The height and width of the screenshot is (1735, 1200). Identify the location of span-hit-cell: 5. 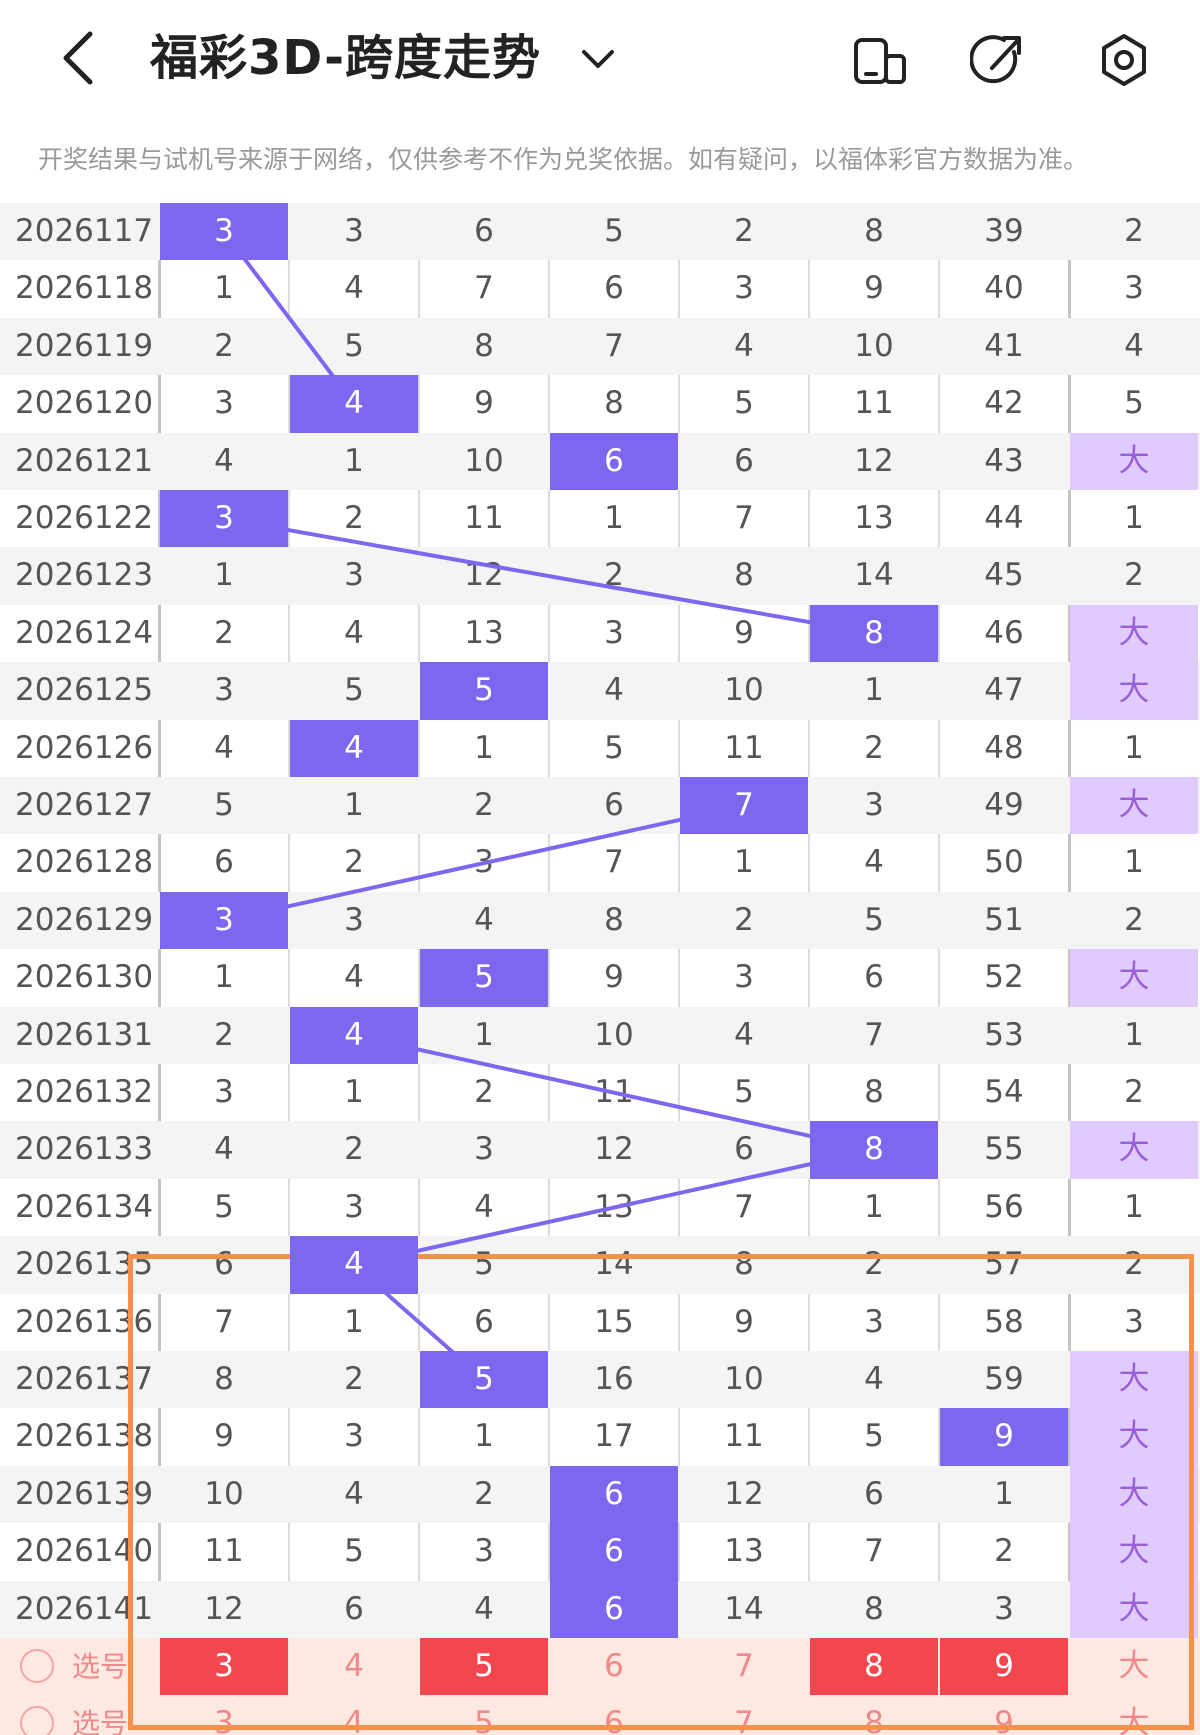
(484, 978).